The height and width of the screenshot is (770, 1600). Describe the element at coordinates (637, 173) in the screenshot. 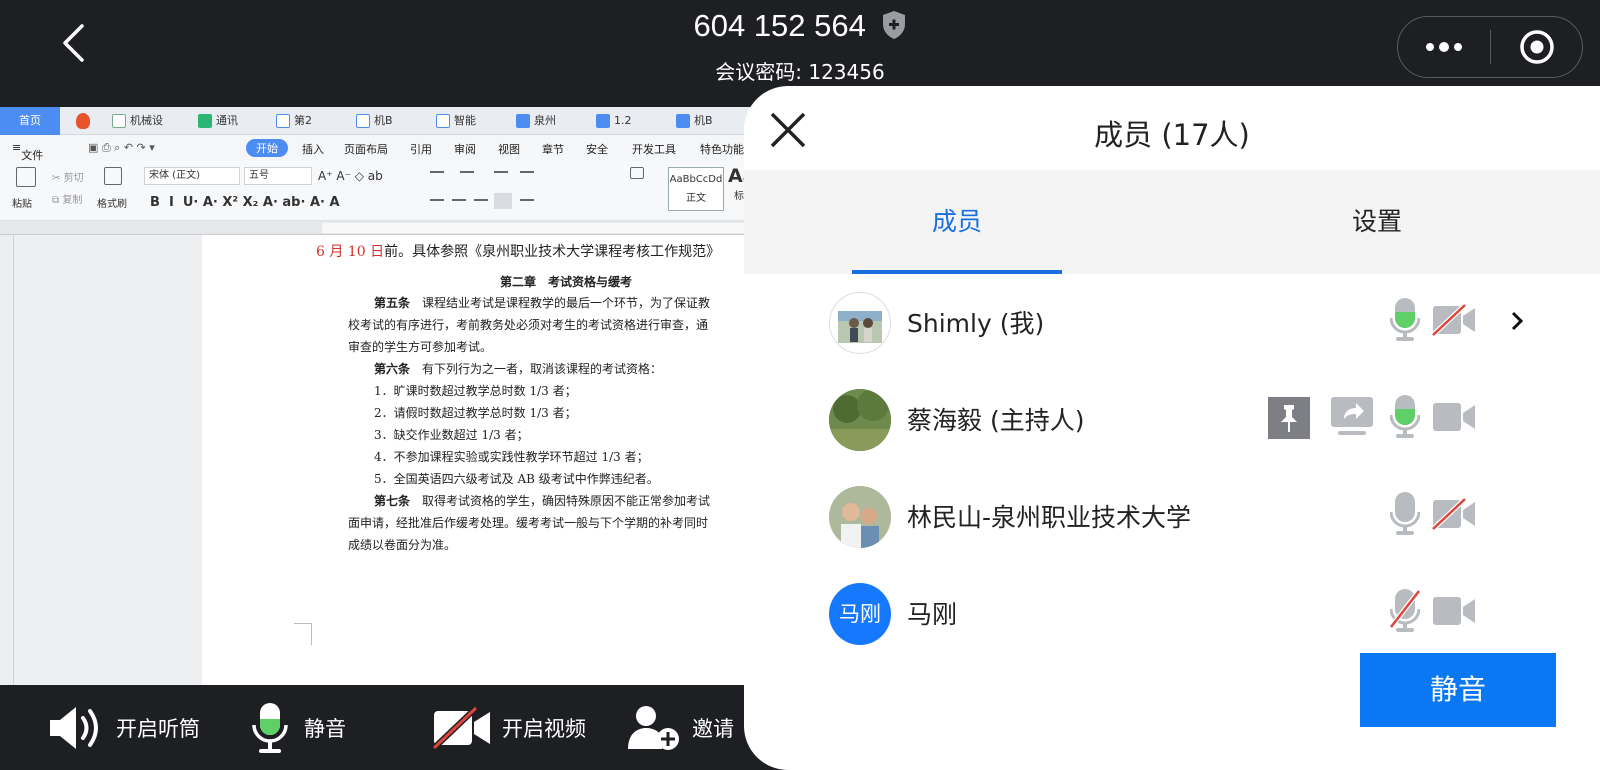

I see `table-icon` at that location.